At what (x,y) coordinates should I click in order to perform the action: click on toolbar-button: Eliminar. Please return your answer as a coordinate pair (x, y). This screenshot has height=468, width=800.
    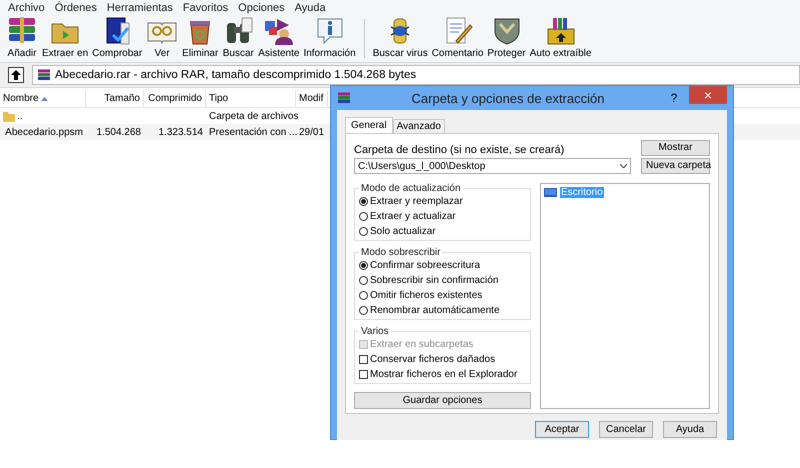
    Looking at the image, I should click on (200, 38).